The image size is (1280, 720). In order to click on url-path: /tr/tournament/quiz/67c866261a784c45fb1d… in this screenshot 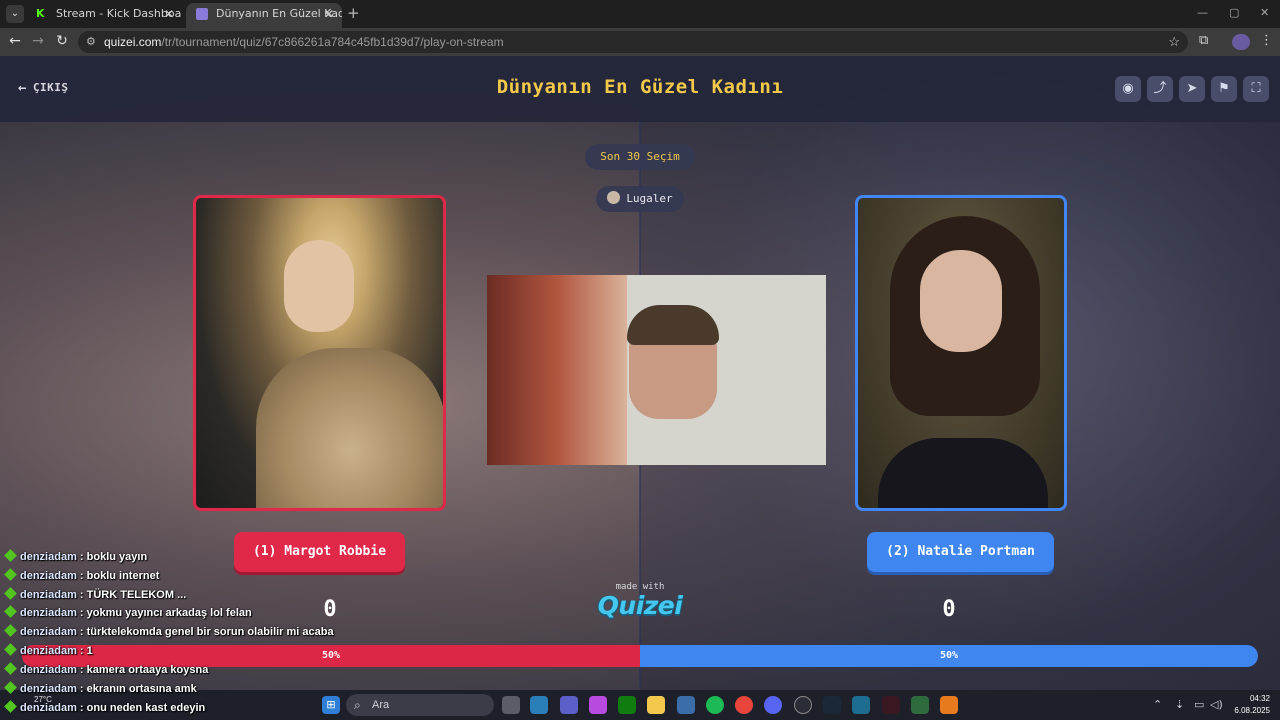, I will do `click(332, 42)`.